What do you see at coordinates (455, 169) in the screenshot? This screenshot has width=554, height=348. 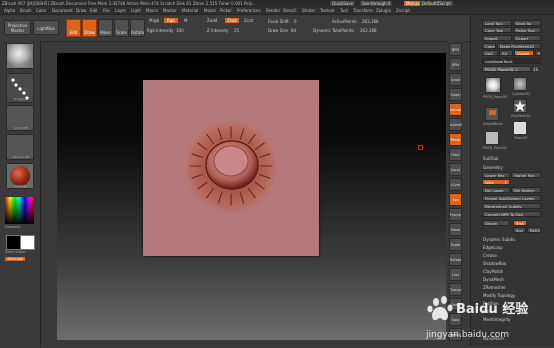 I see `local-button: Local` at bounding box center [455, 169].